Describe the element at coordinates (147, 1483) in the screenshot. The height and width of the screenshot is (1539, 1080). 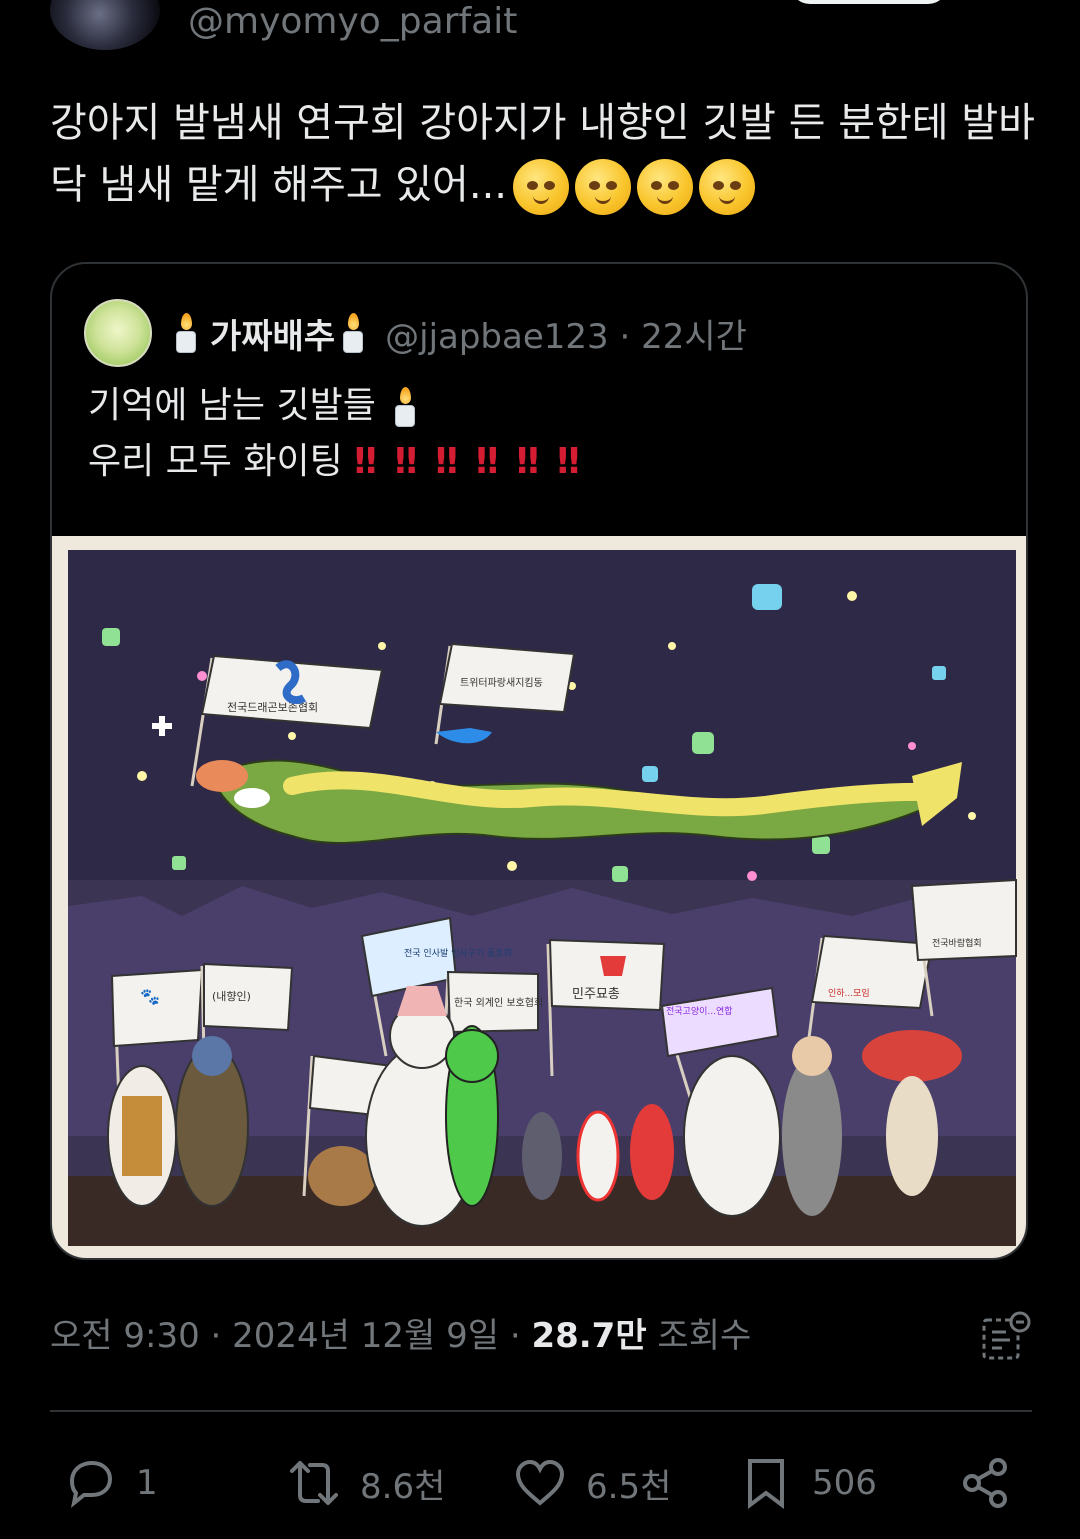
I see `reply-count: 1` at that location.